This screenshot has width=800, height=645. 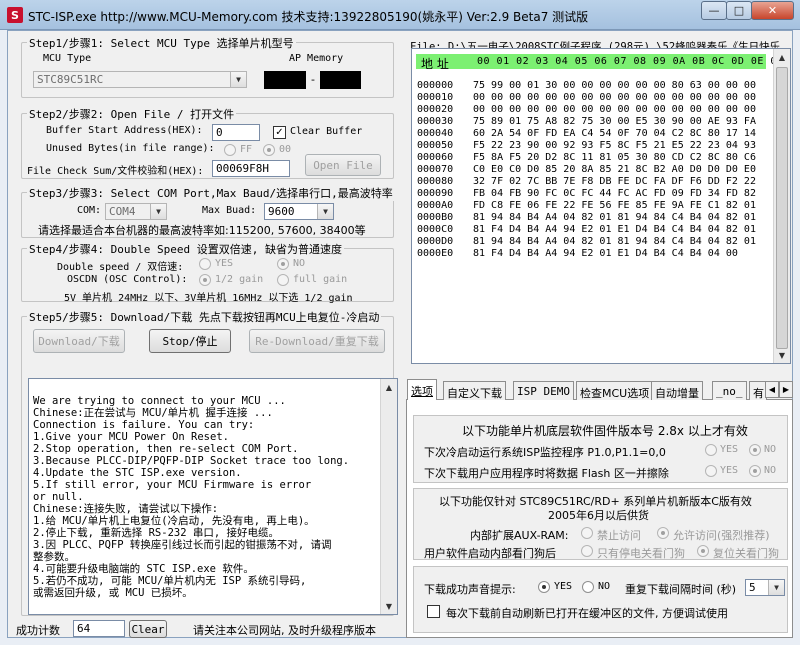 I want to click on double-speed-label: Double speed / 双倍速:, so click(x=120, y=267).